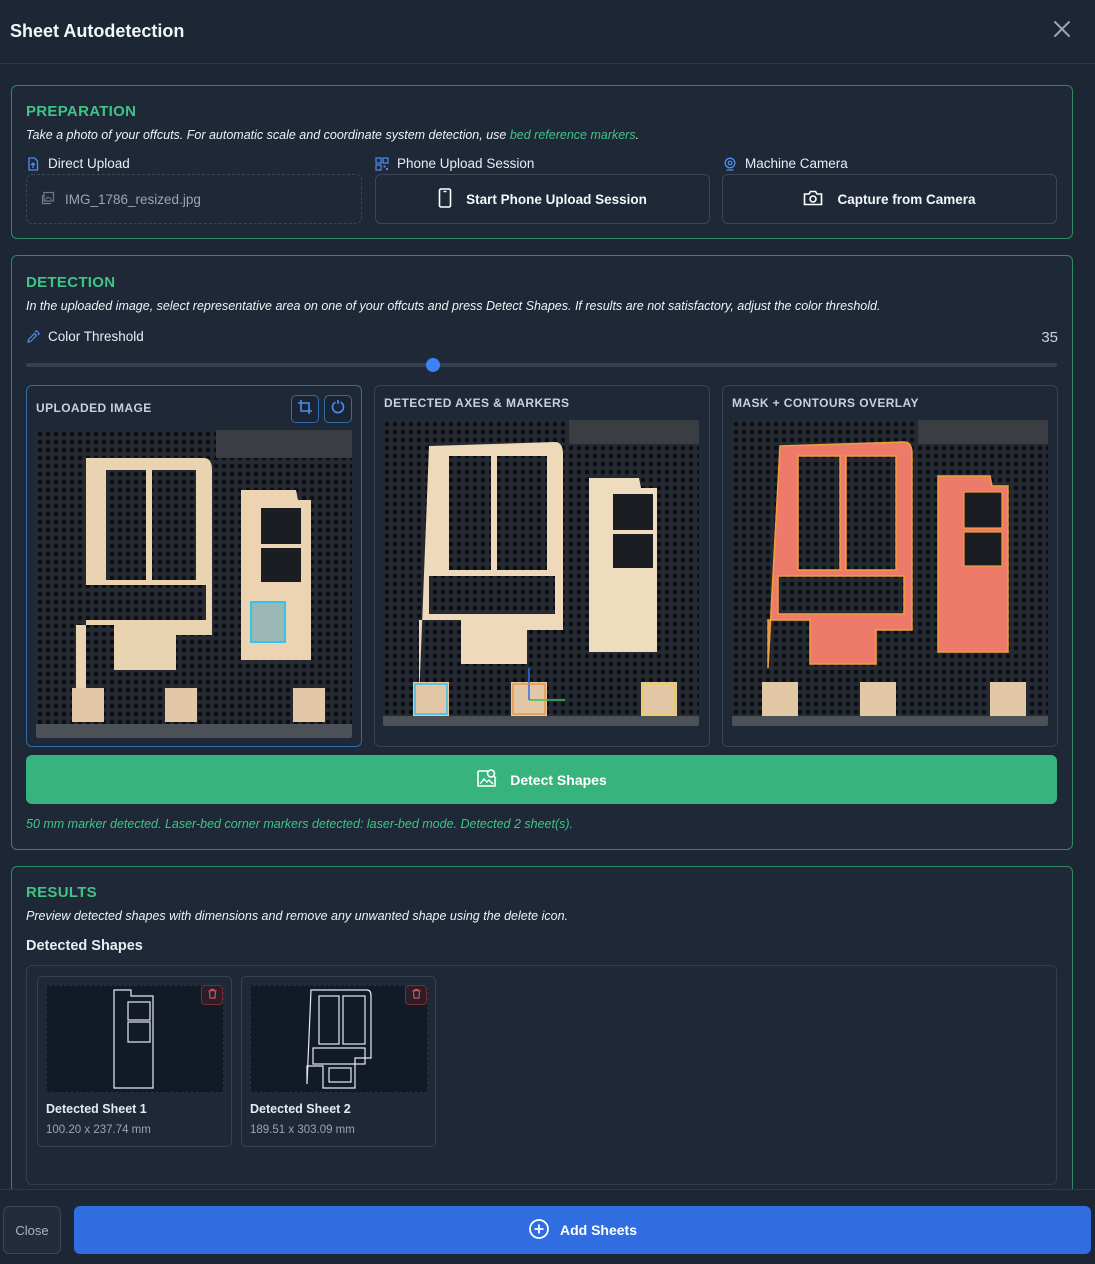 The image size is (1095, 1264). Describe the element at coordinates (48, 199) in the screenshot. I see `image-file-icon` at that location.